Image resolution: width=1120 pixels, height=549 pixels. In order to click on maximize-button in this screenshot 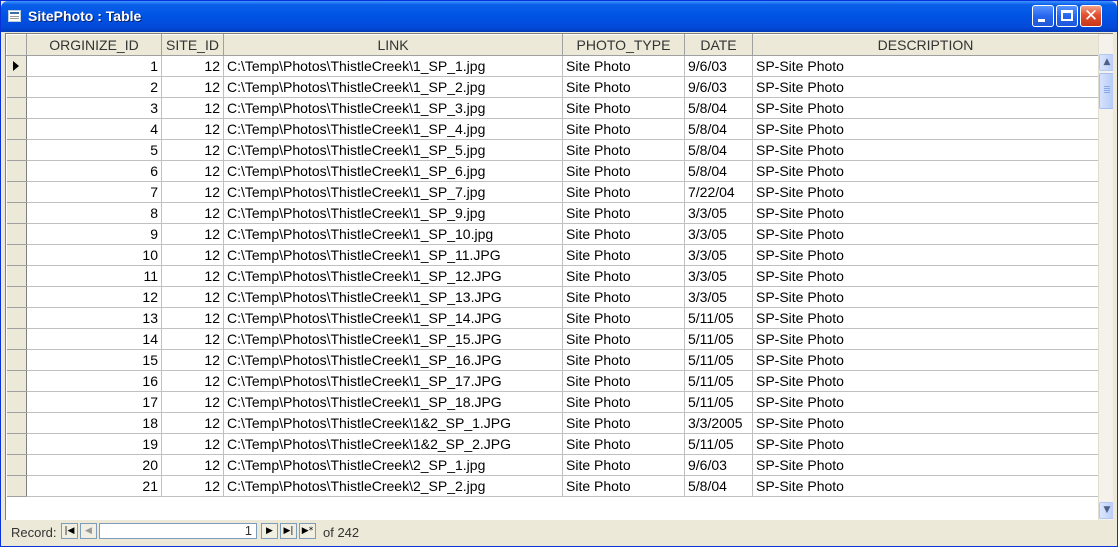, I will do `click(1067, 16)`.